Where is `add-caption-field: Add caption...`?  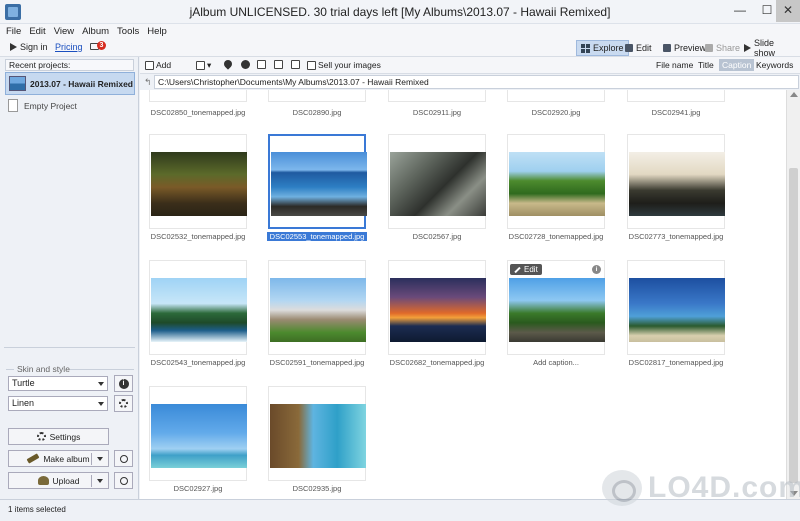
add-caption-field: Add caption... is located at coordinates (556, 362).